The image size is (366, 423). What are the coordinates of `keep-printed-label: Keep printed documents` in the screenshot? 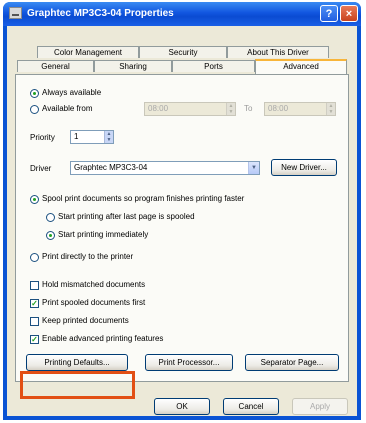 It's located at (85, 320).